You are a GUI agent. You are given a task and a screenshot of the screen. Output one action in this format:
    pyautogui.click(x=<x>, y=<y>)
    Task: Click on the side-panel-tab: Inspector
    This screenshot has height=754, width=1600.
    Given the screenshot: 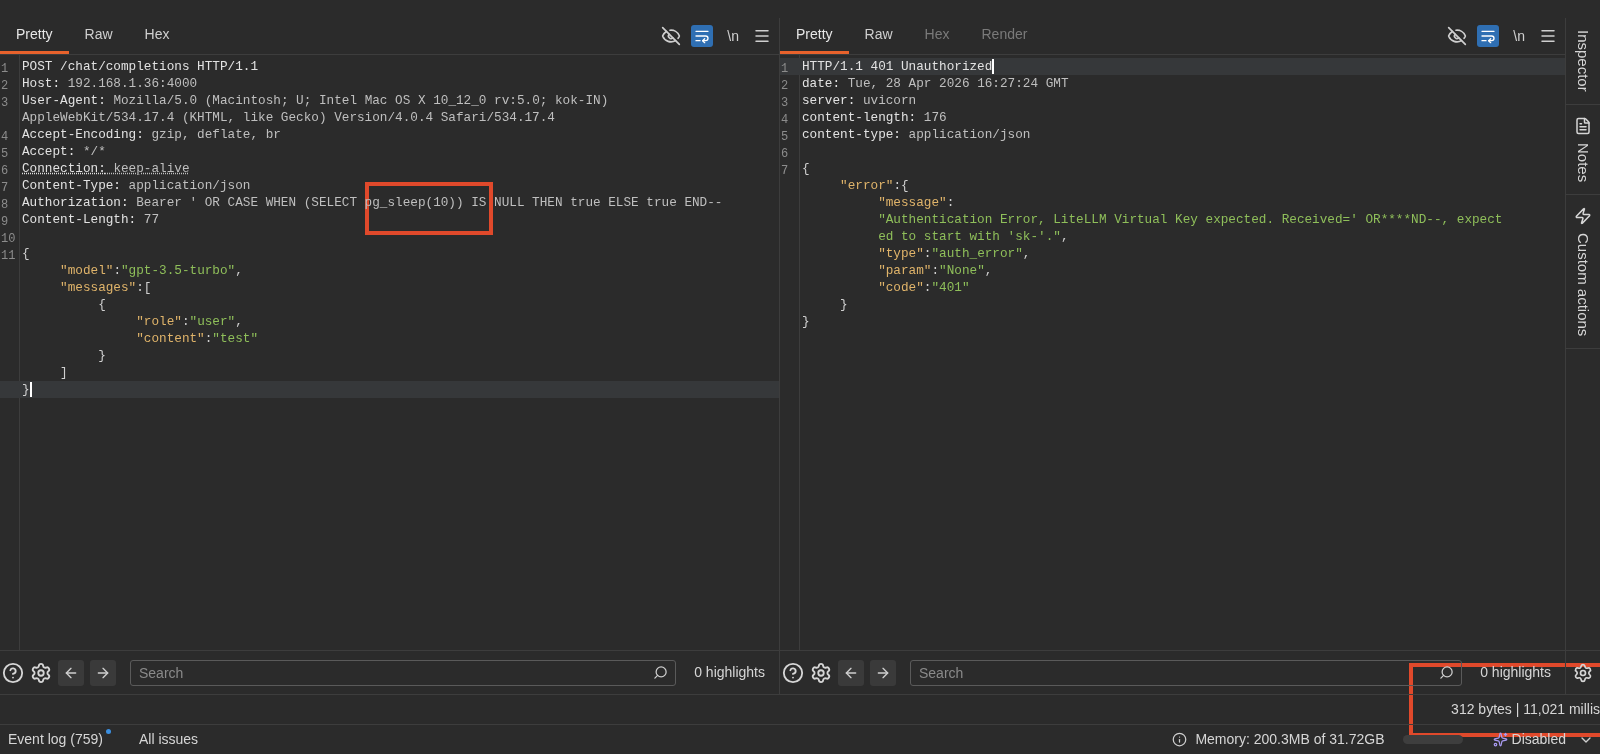 What is the action you would take?
    pyautogui.click(x=1583, y=61)
    